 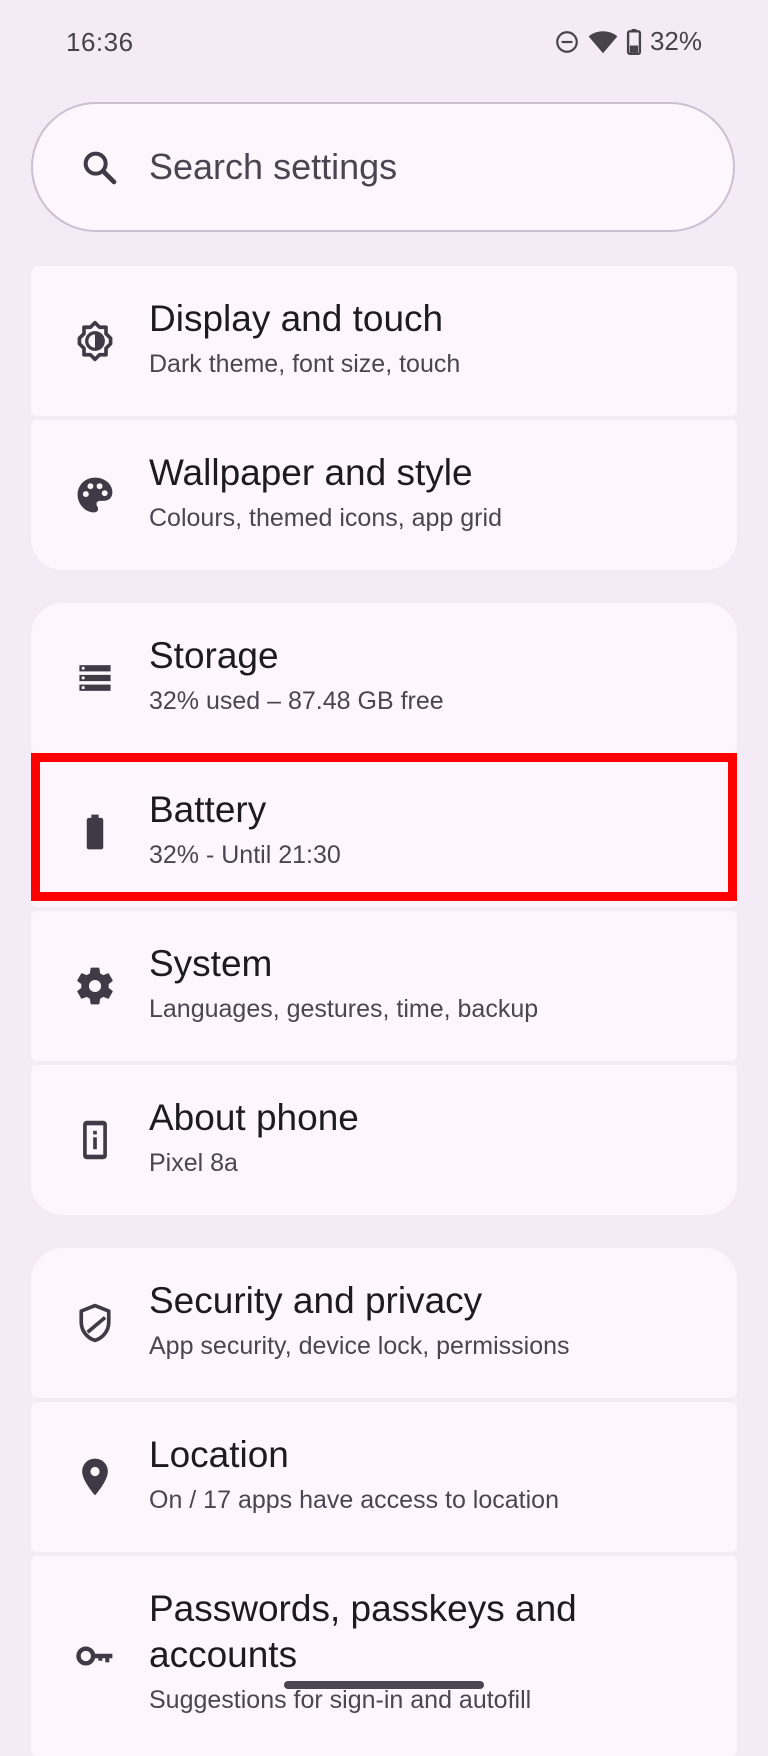 I want to click on item-title: System, so click(x=211, y=963).